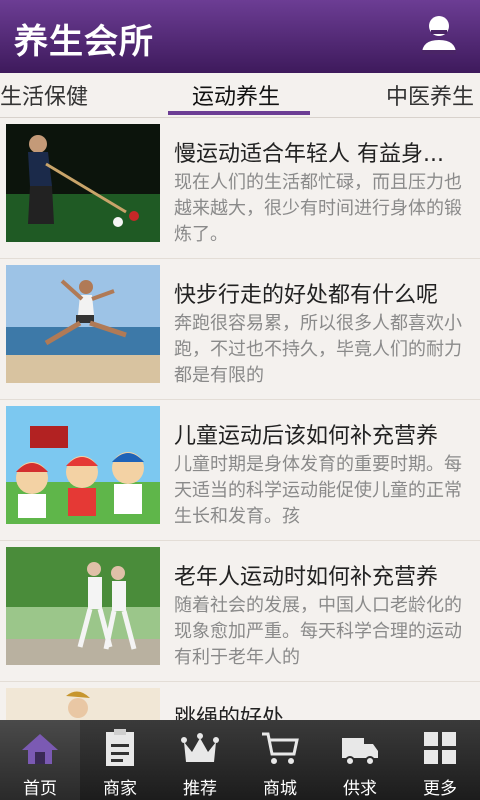 This screenshot has height=800, width=480. I want to click on app-header: 养生会所, so click(240, 36).